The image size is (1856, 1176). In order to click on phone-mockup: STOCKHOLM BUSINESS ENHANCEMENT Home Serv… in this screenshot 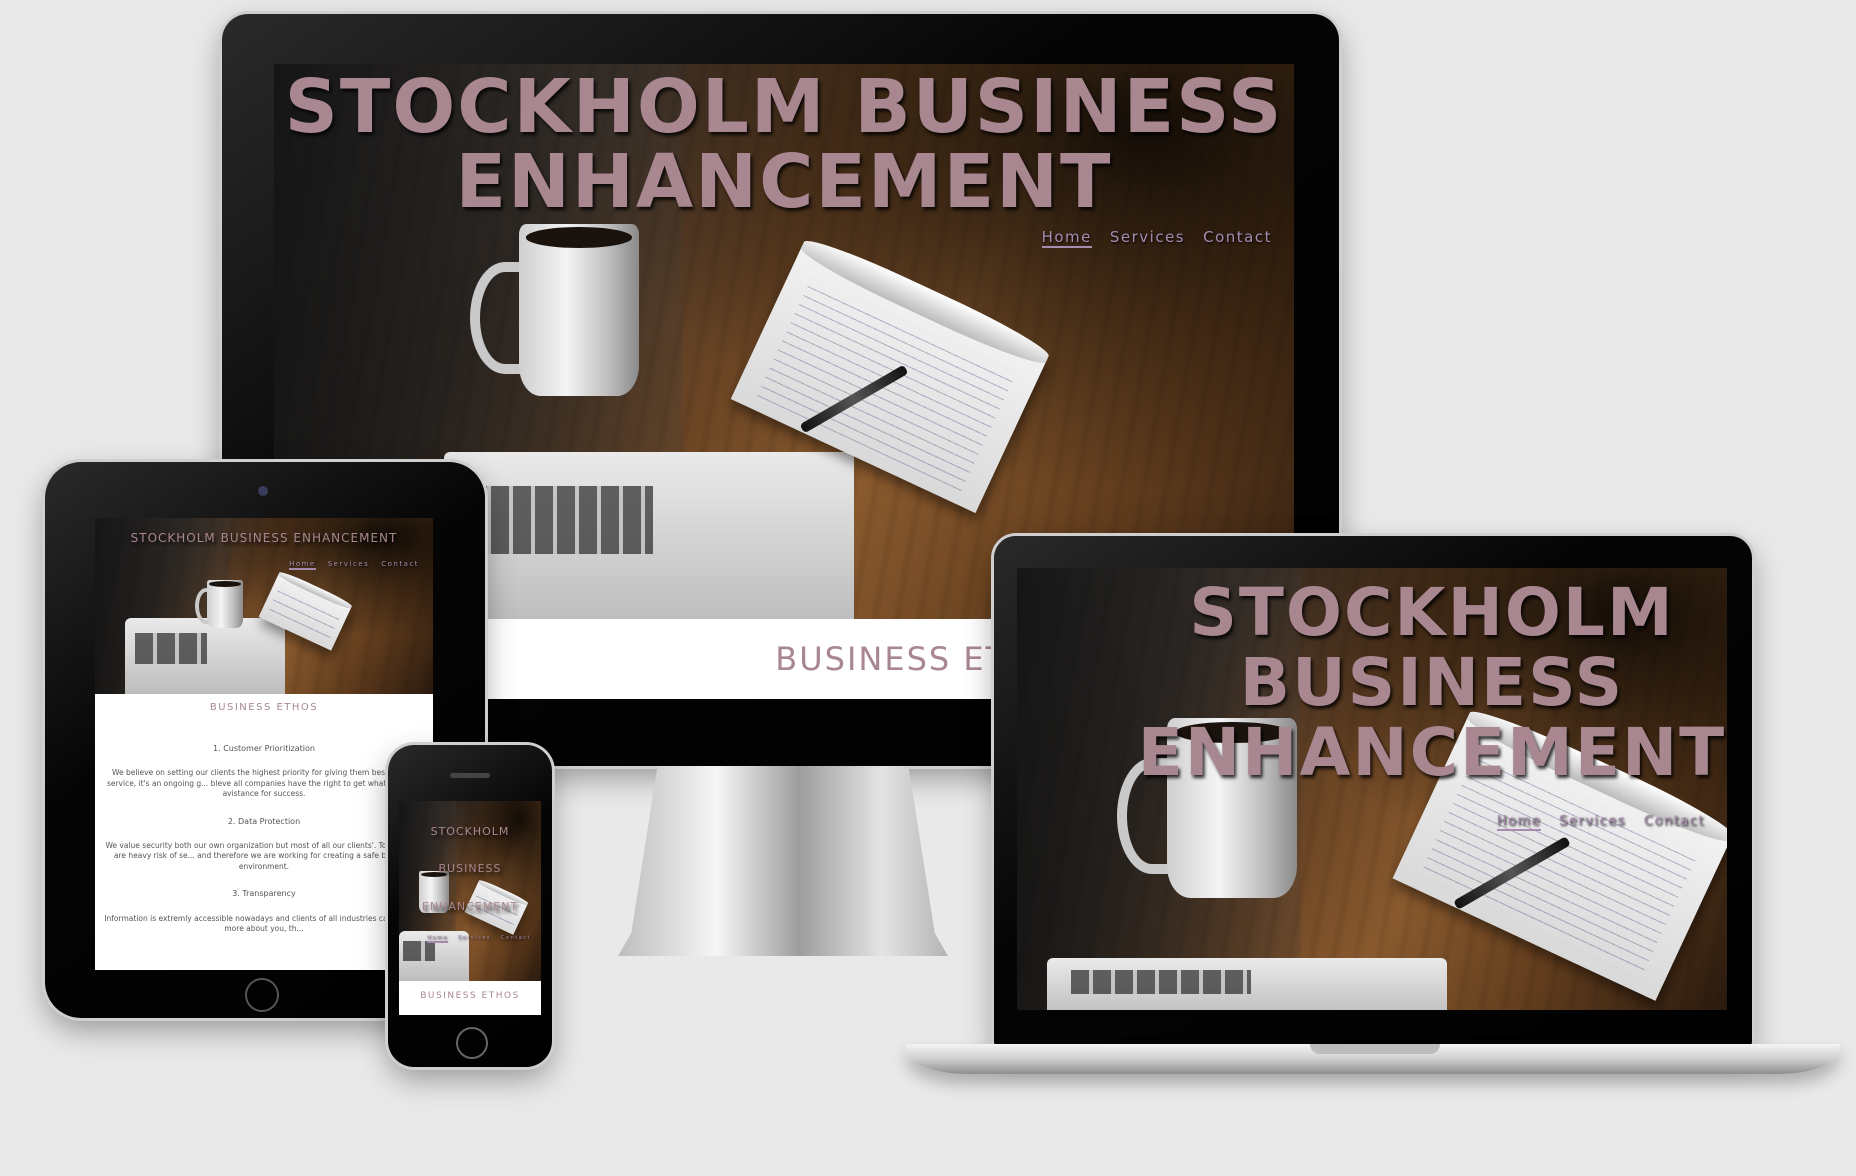, I will do `click(470, 906)`.